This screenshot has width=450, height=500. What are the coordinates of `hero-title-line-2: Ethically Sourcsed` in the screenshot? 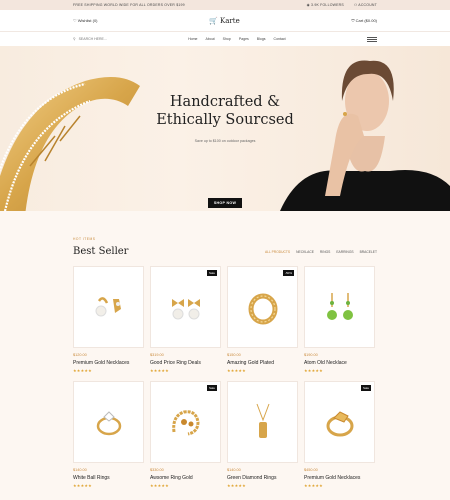 It's located at (225, 120).